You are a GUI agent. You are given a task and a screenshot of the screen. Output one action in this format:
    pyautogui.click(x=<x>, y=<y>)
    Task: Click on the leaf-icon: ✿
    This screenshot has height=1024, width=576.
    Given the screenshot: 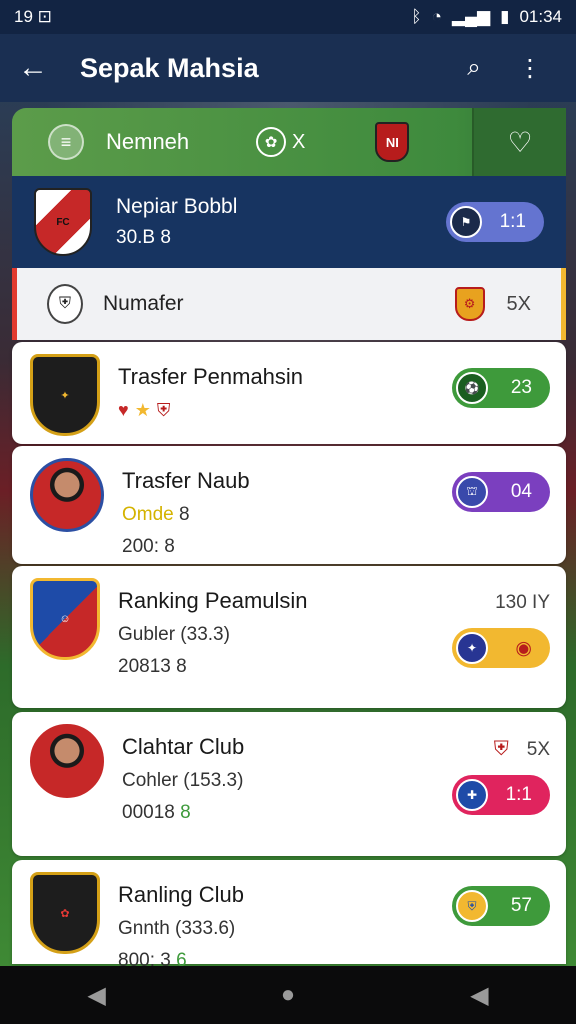 What is the action you would take?
    pyautogui.click(x=271, y=142)
    